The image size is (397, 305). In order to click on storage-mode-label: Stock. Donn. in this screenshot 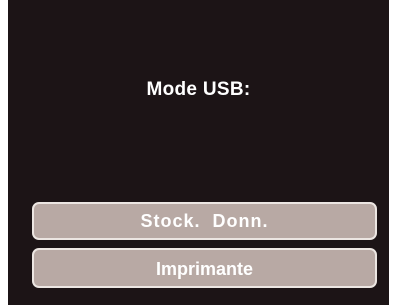, I will do `click(204, 221)`.